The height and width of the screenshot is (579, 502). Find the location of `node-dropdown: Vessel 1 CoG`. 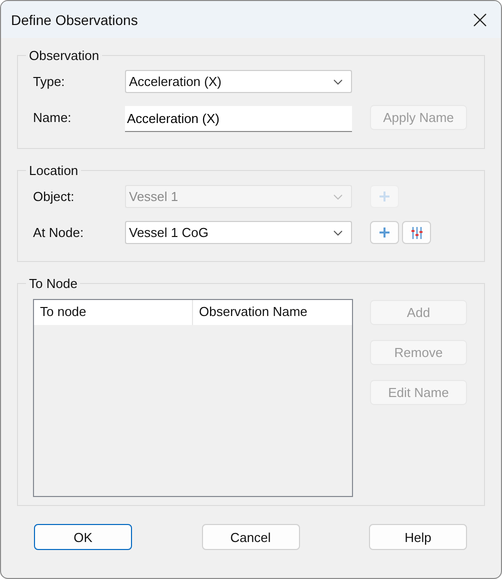

node-dropdown: Vessel 1 CoG is located at coordinates (238, 232).